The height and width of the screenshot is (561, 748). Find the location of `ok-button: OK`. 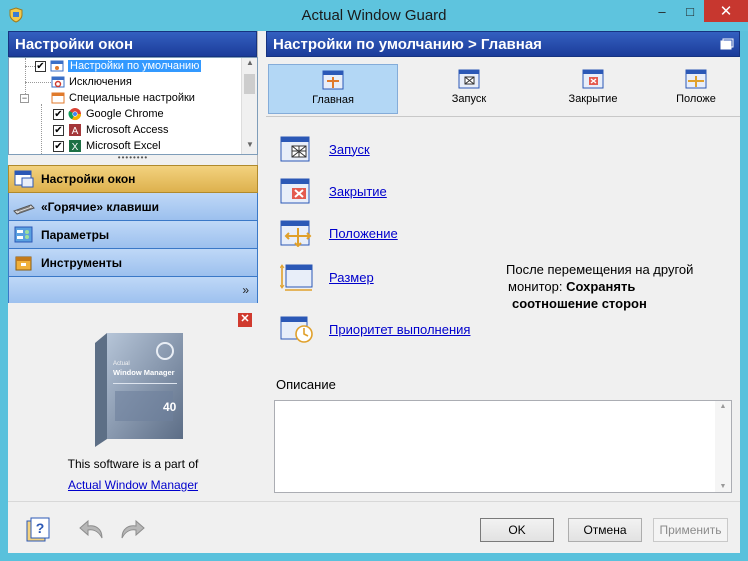

ok-button: OK is located at coordinates (517, 530).